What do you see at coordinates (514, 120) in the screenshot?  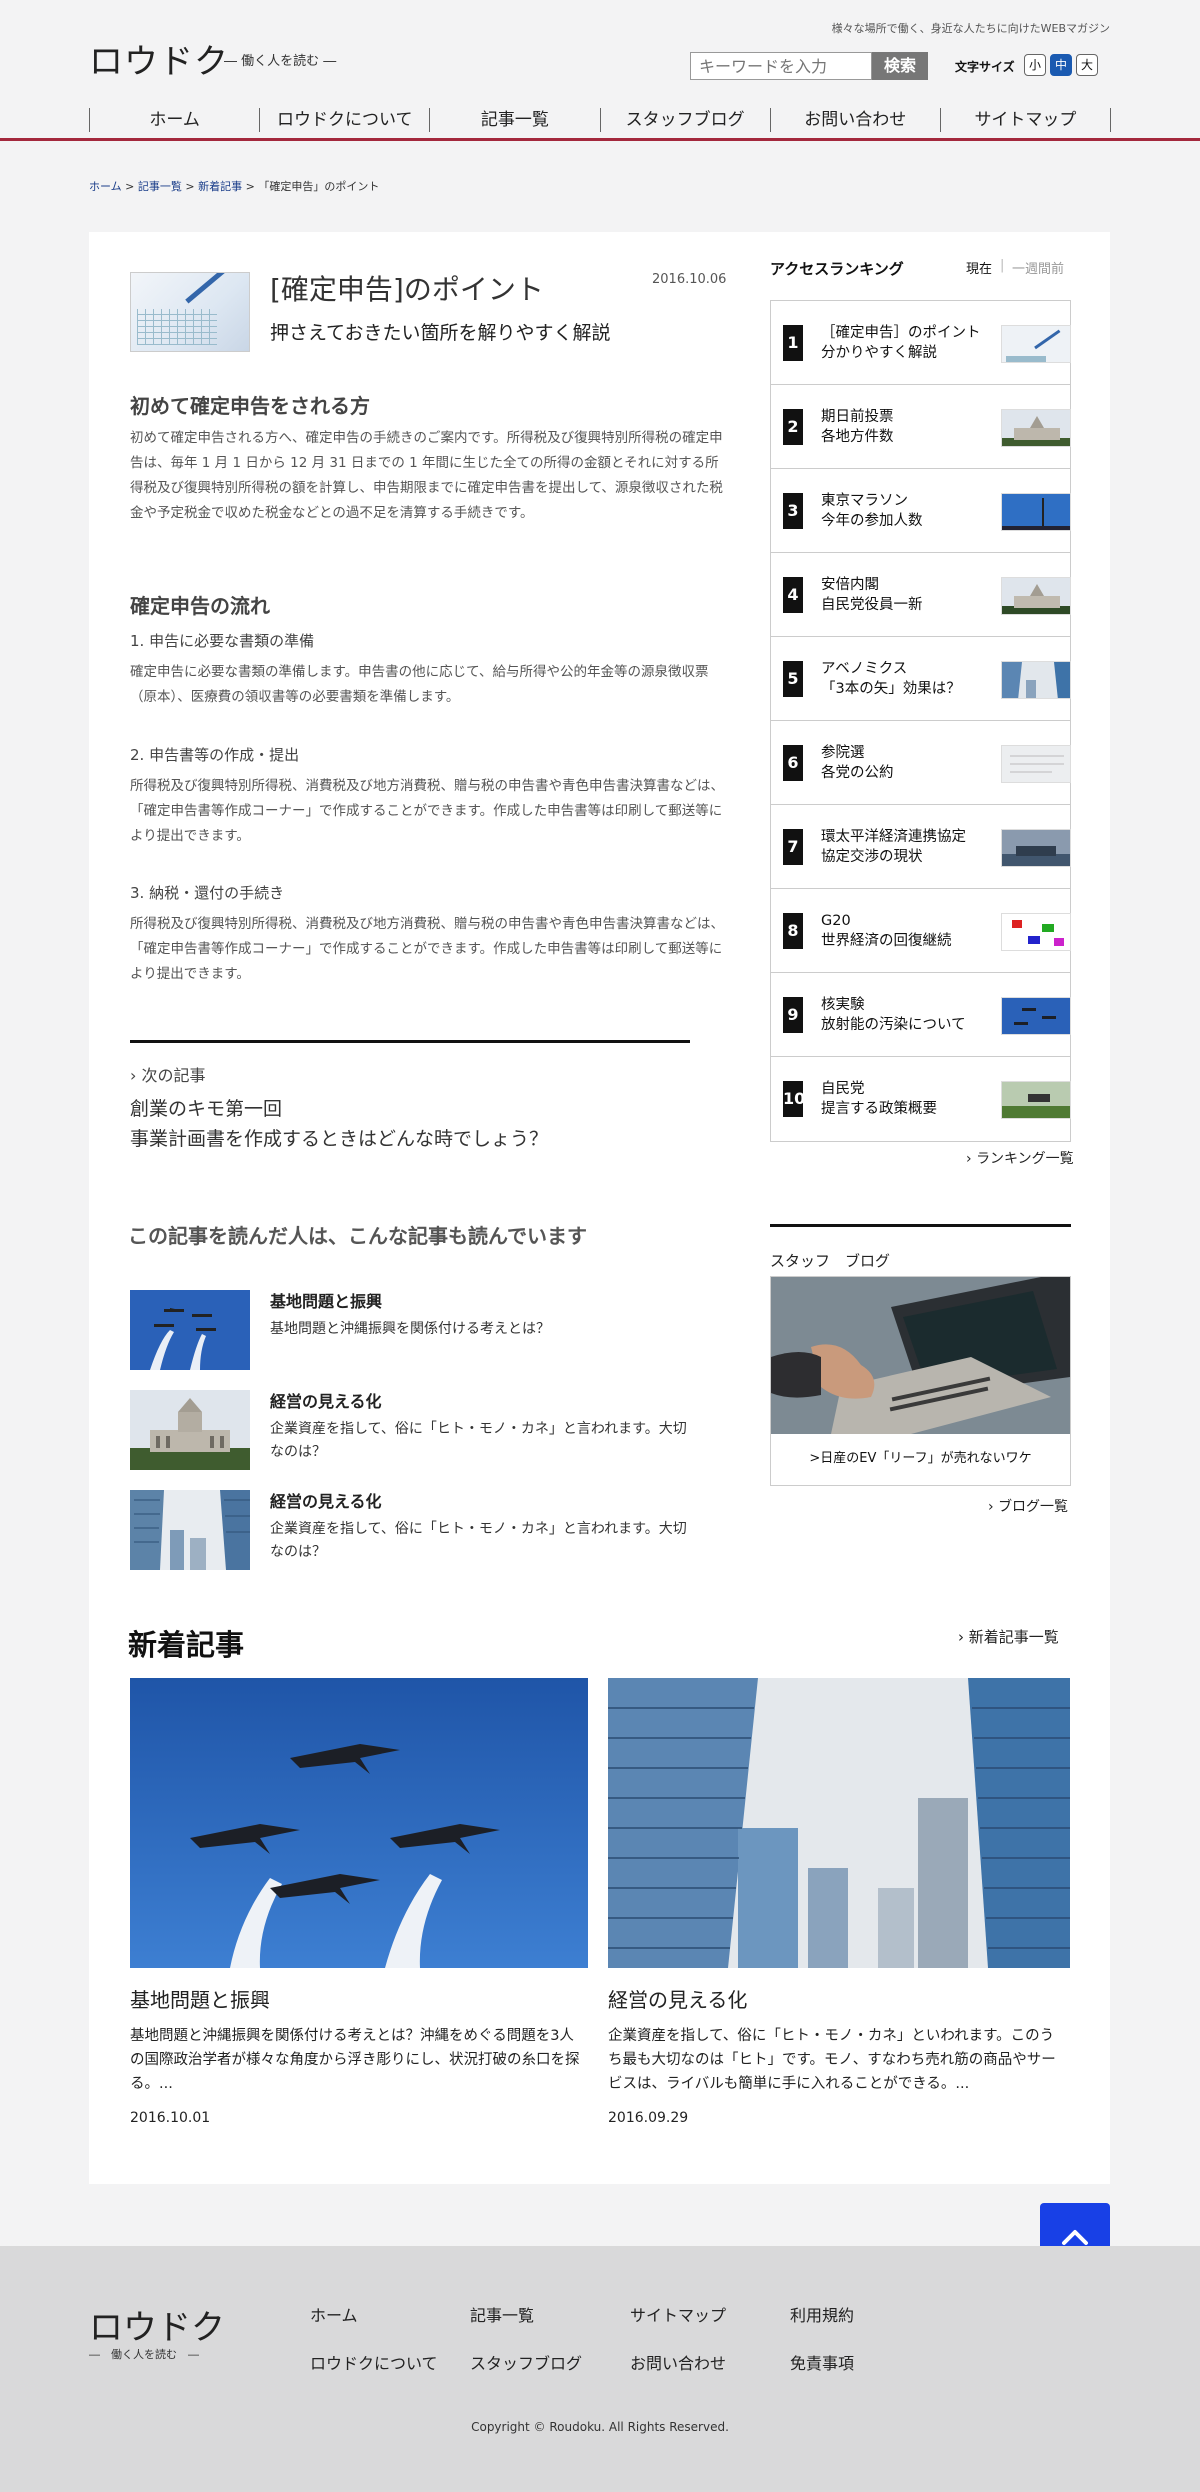 I see `nav-articles: 記事一覧` at bounding box center [514, 120].